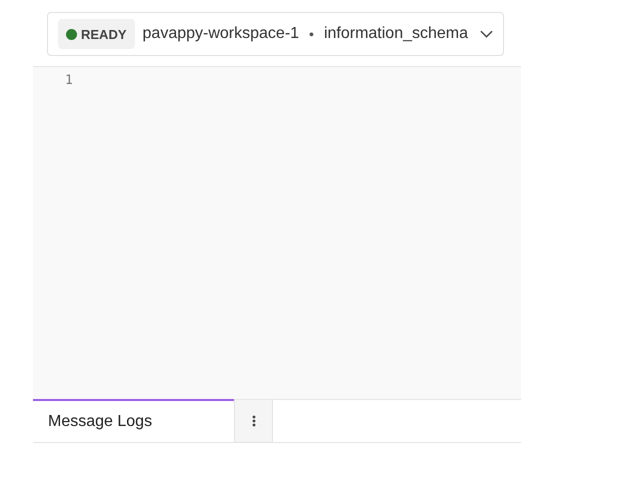 The height and width of the screenshot is (478, 640). What do you see at coordinates (221, 34) in the screenshot?
I see `workspace-name: pavappy-workspace-1` at bounding box center [221, 34].